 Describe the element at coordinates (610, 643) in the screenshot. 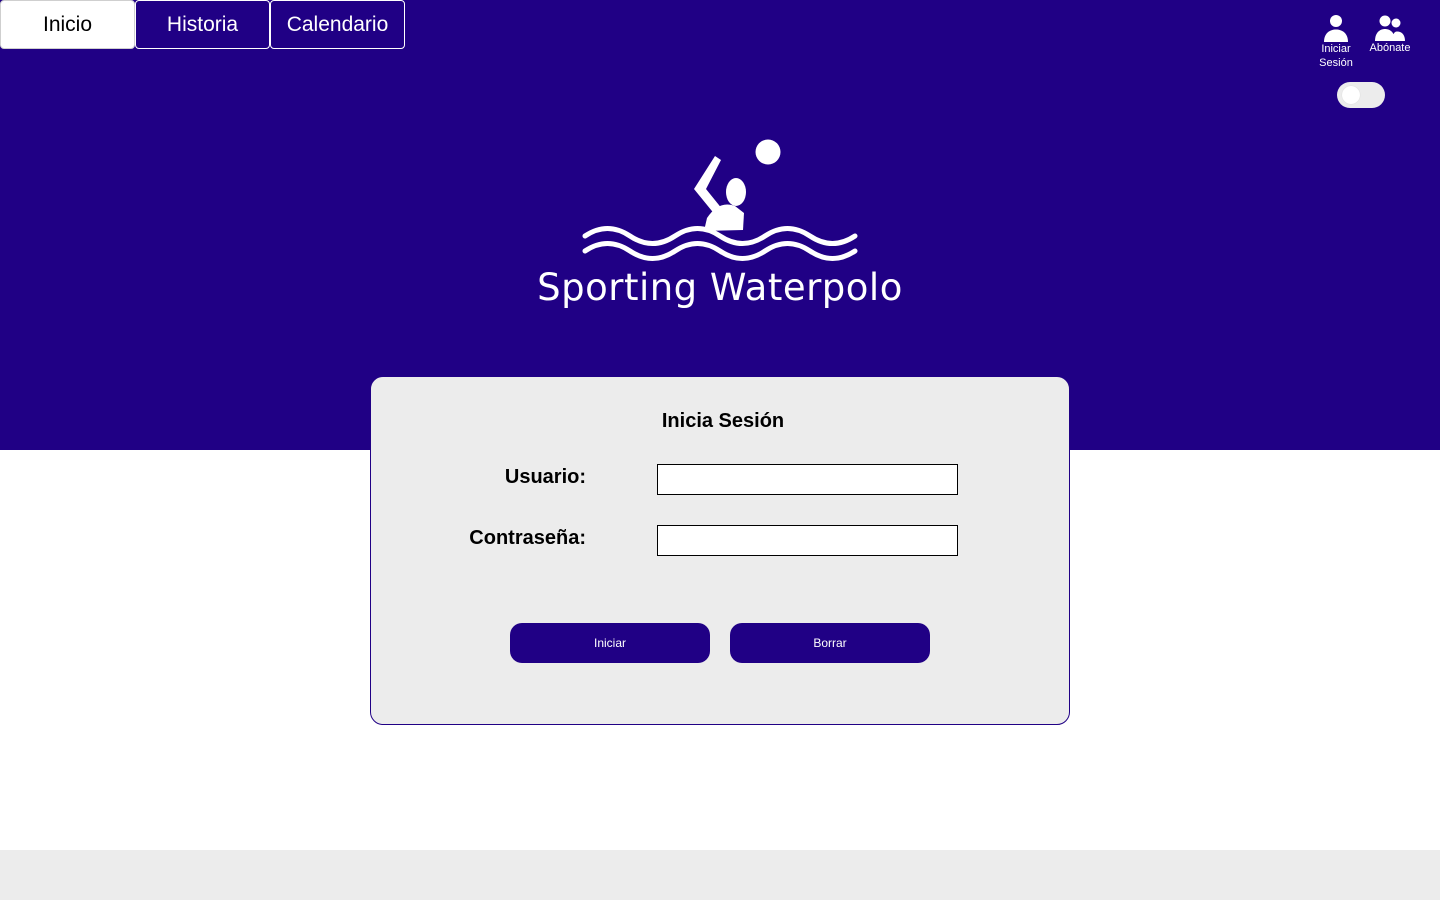

I see `login-button: Iniciar` at that location.